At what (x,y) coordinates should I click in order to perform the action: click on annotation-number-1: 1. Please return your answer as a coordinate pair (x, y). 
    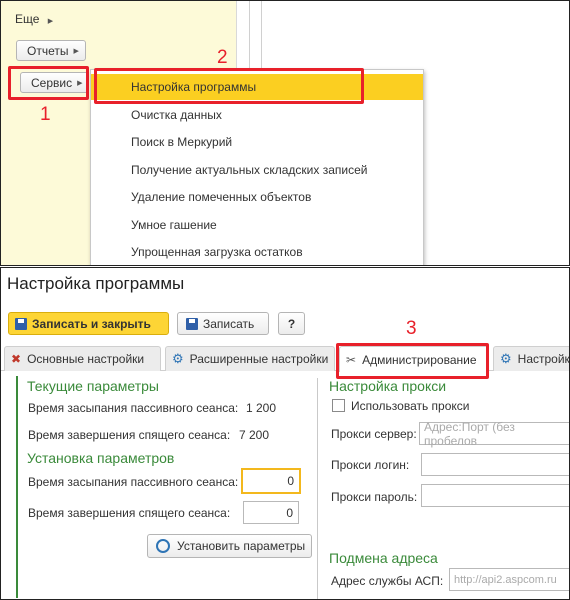
    Looking at the image, I should click on (45, 114).